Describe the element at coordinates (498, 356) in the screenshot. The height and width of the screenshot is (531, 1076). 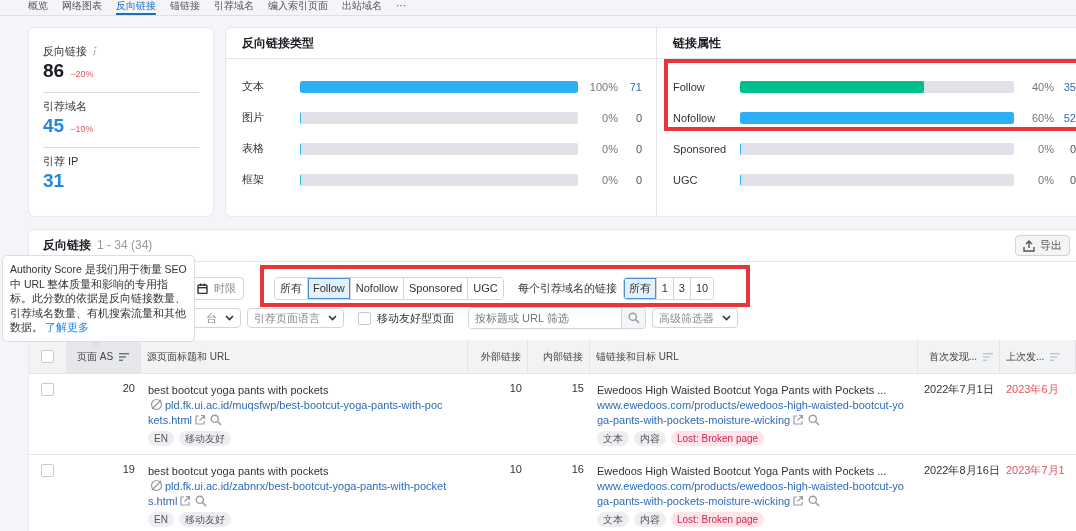
I see `column-header: 外部链接` at that location.